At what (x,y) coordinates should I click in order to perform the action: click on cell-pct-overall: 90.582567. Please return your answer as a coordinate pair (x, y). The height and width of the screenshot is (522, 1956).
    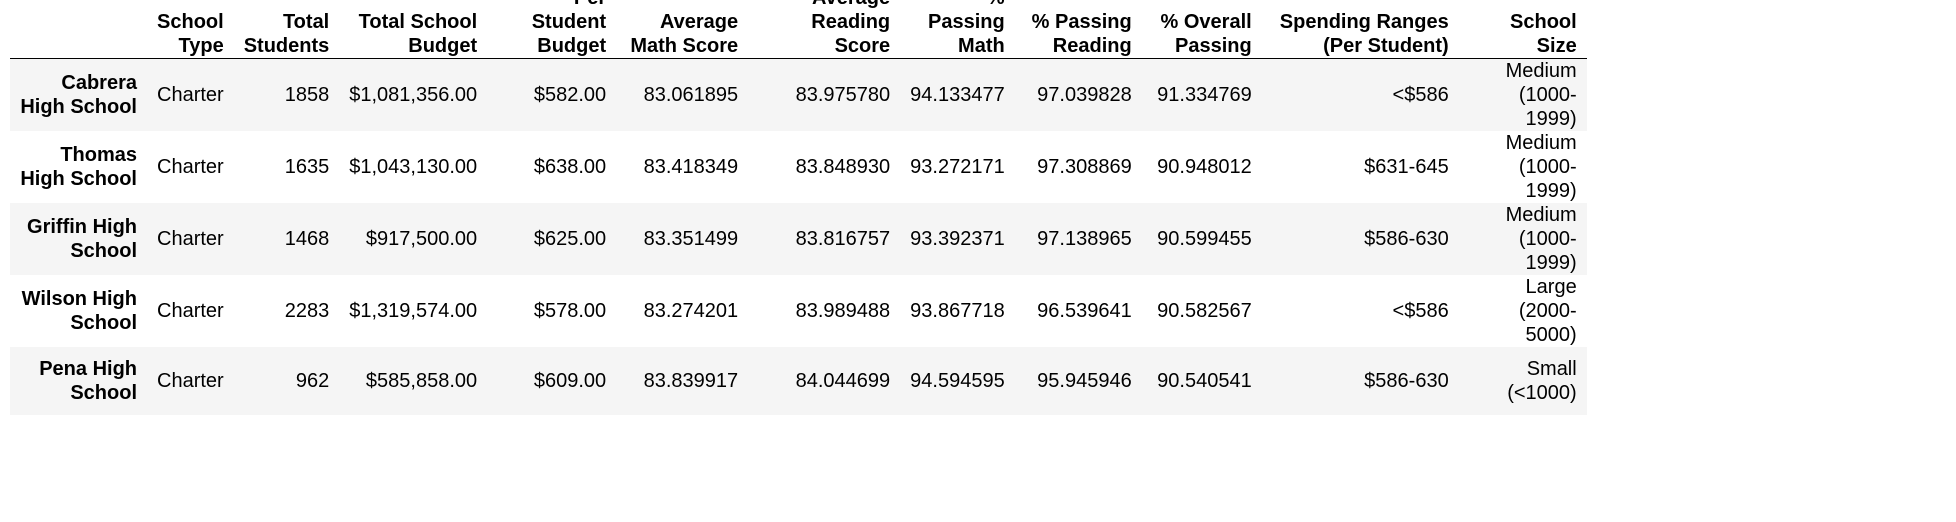
    Looking at the image, I should click on (1204, 311).